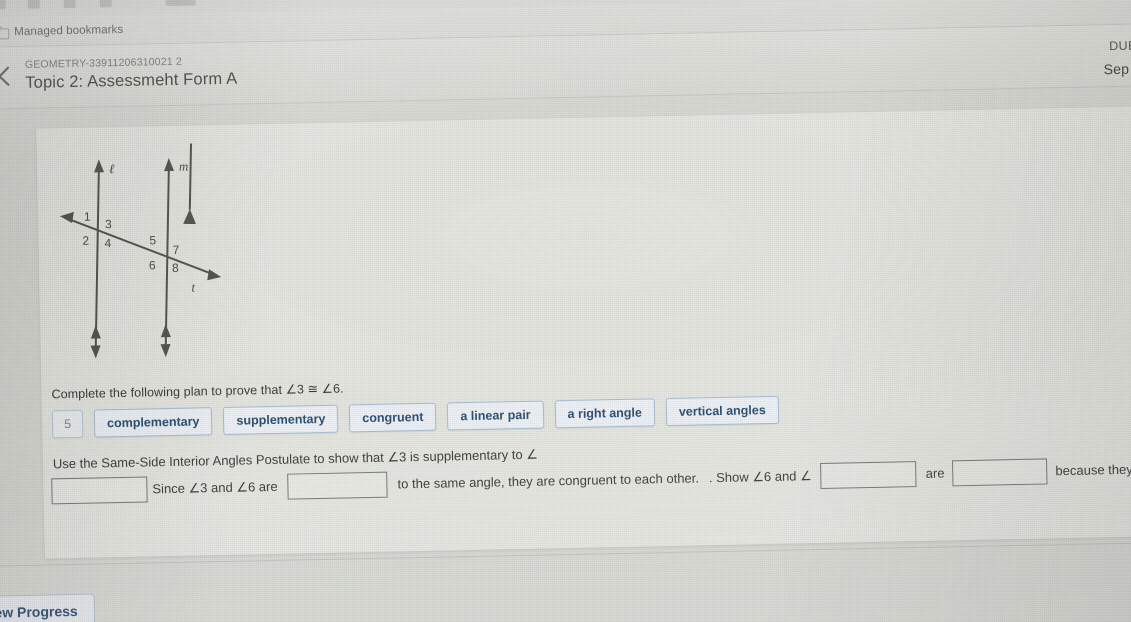  What do you see at coordinates (131, 80) in the screenshot?
I see `page-title: Topic 2: Assessmeht Form A` at bounding box center [131, 80].